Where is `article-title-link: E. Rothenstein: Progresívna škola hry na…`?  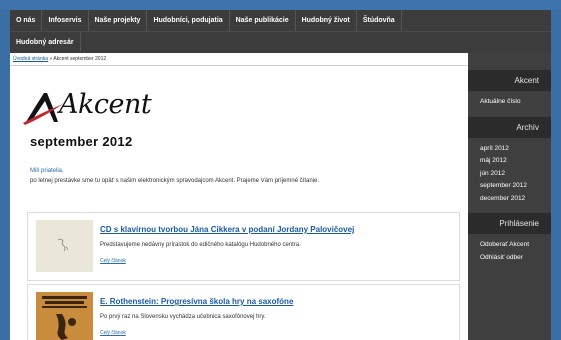
article-title-link: E. Rothenstein: Progresívna škola hry na… is located at coordinates (196, 301).